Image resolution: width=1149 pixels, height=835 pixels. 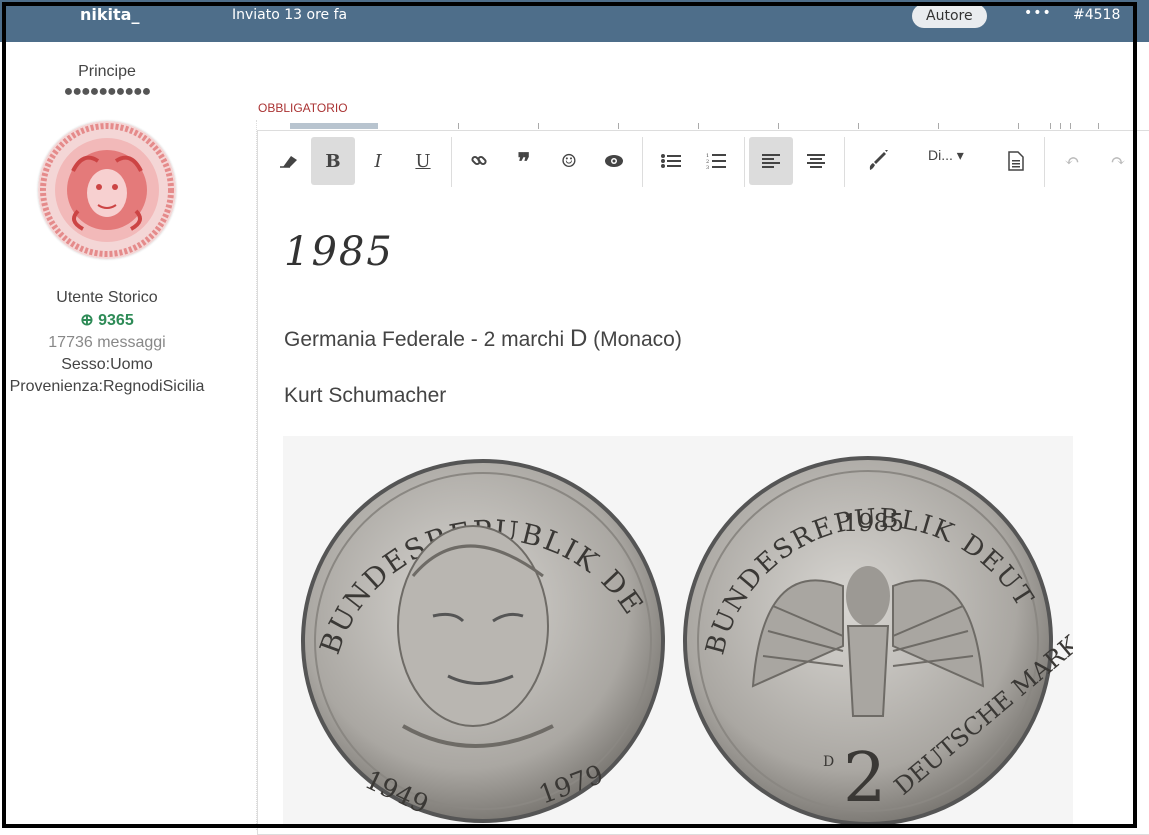 What do you see at coordinates (1096, 15) in the screenshot?
I see `post-number-link: #4518` at bounding box center [1096, 15].